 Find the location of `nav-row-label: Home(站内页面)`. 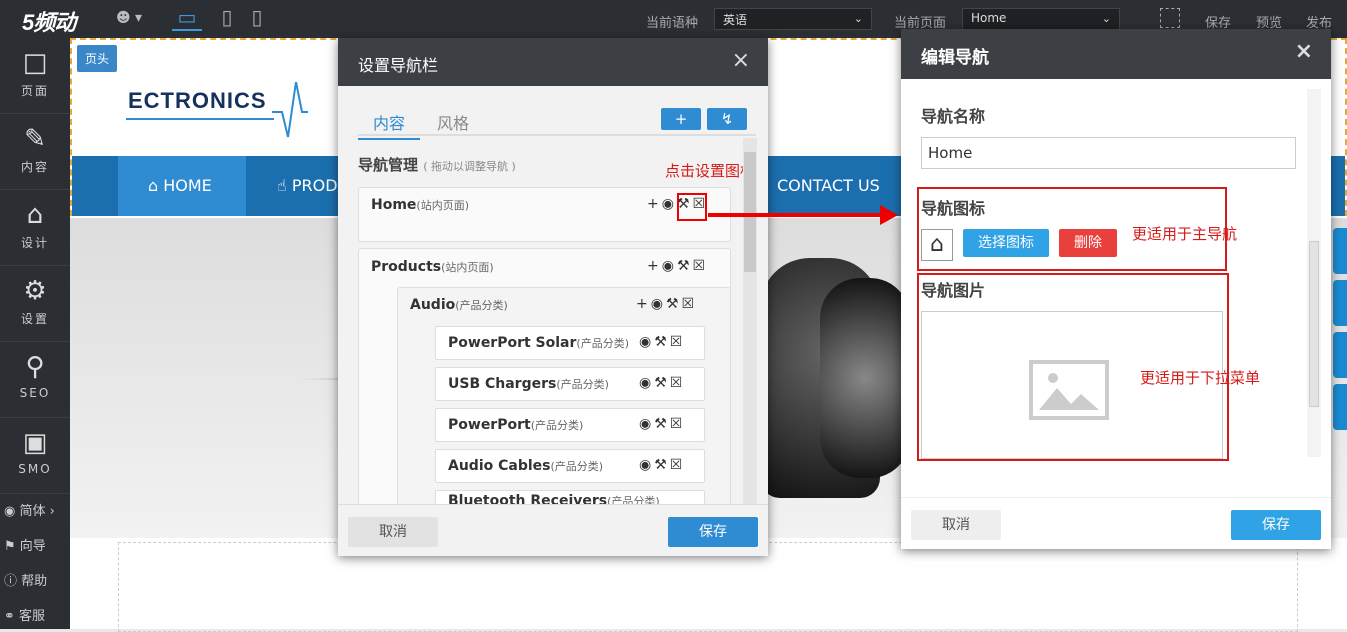

nav-row-label: Home(站内页面) is located at coordinates (420, 205).